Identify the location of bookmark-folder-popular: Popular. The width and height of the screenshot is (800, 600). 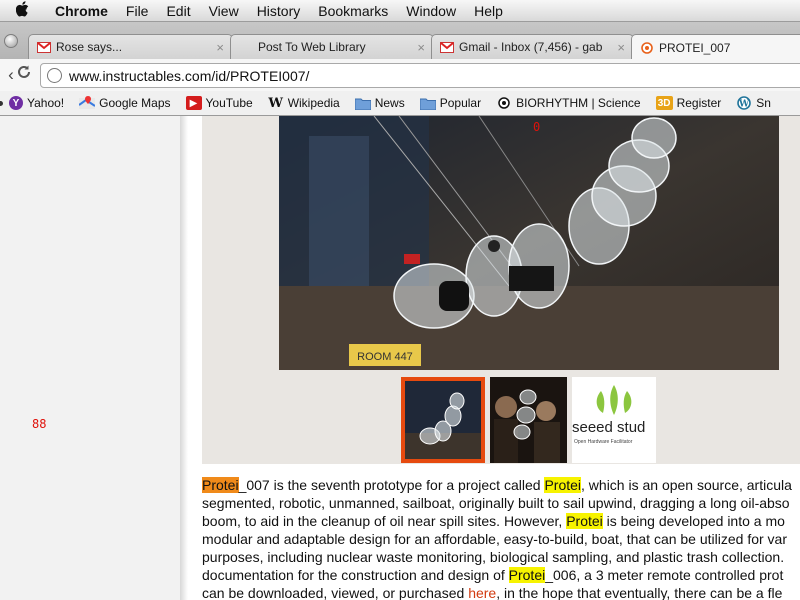
(450, 103).